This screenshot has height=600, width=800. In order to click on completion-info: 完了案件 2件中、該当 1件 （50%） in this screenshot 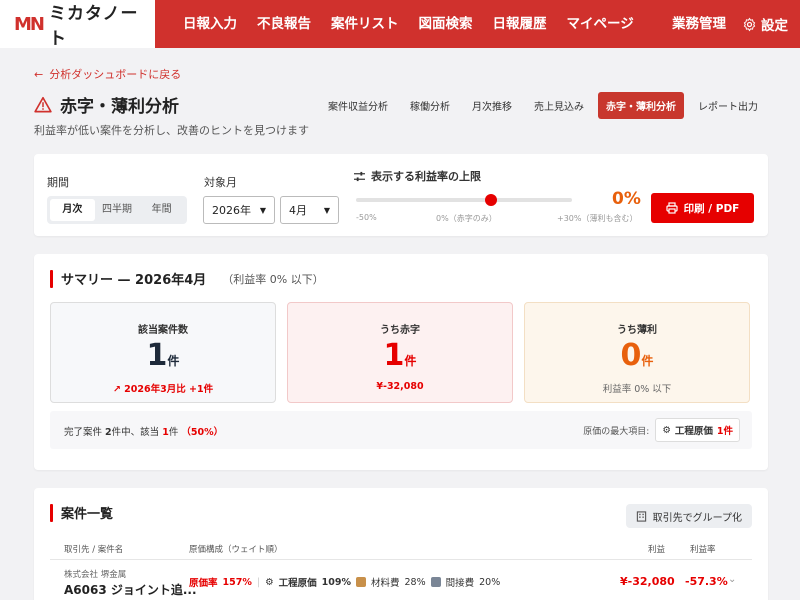, I will do `click(143, 431)`.